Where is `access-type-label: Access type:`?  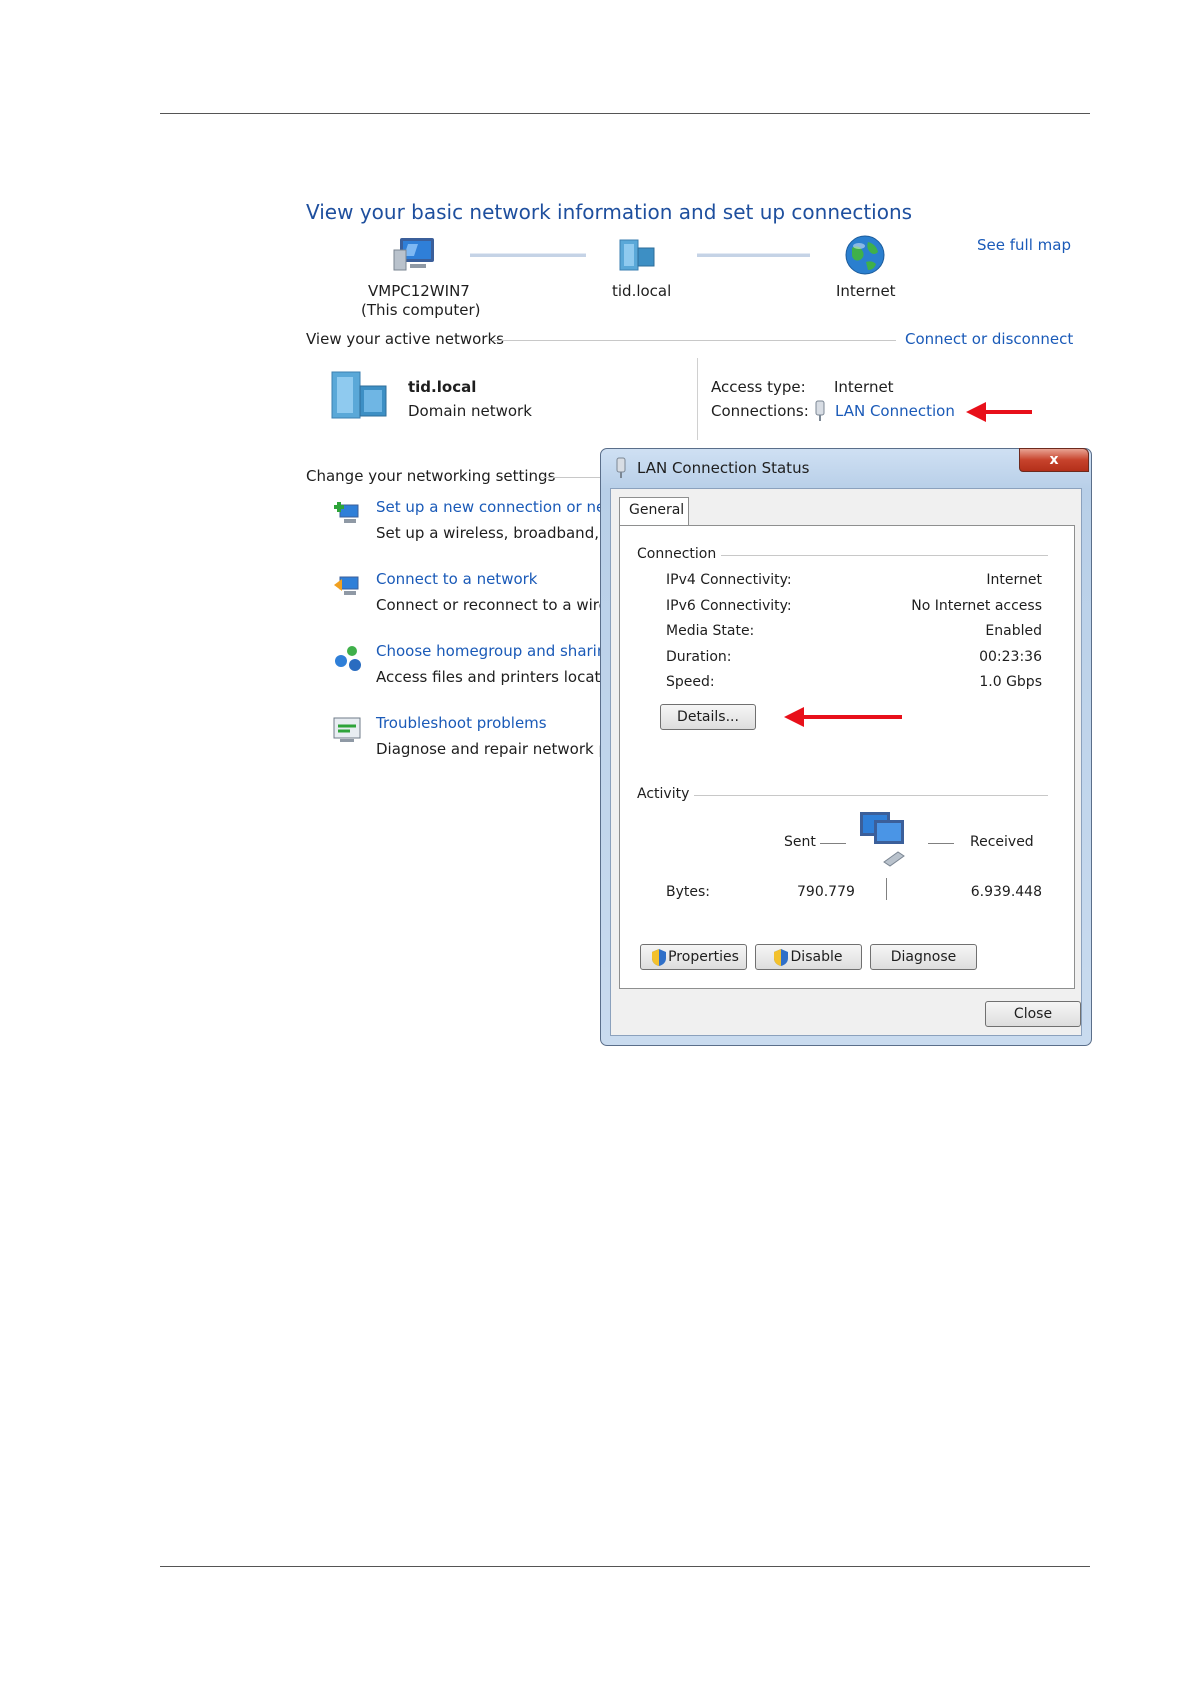 access-type-label: Access type: is located at coordinates (758, 387).